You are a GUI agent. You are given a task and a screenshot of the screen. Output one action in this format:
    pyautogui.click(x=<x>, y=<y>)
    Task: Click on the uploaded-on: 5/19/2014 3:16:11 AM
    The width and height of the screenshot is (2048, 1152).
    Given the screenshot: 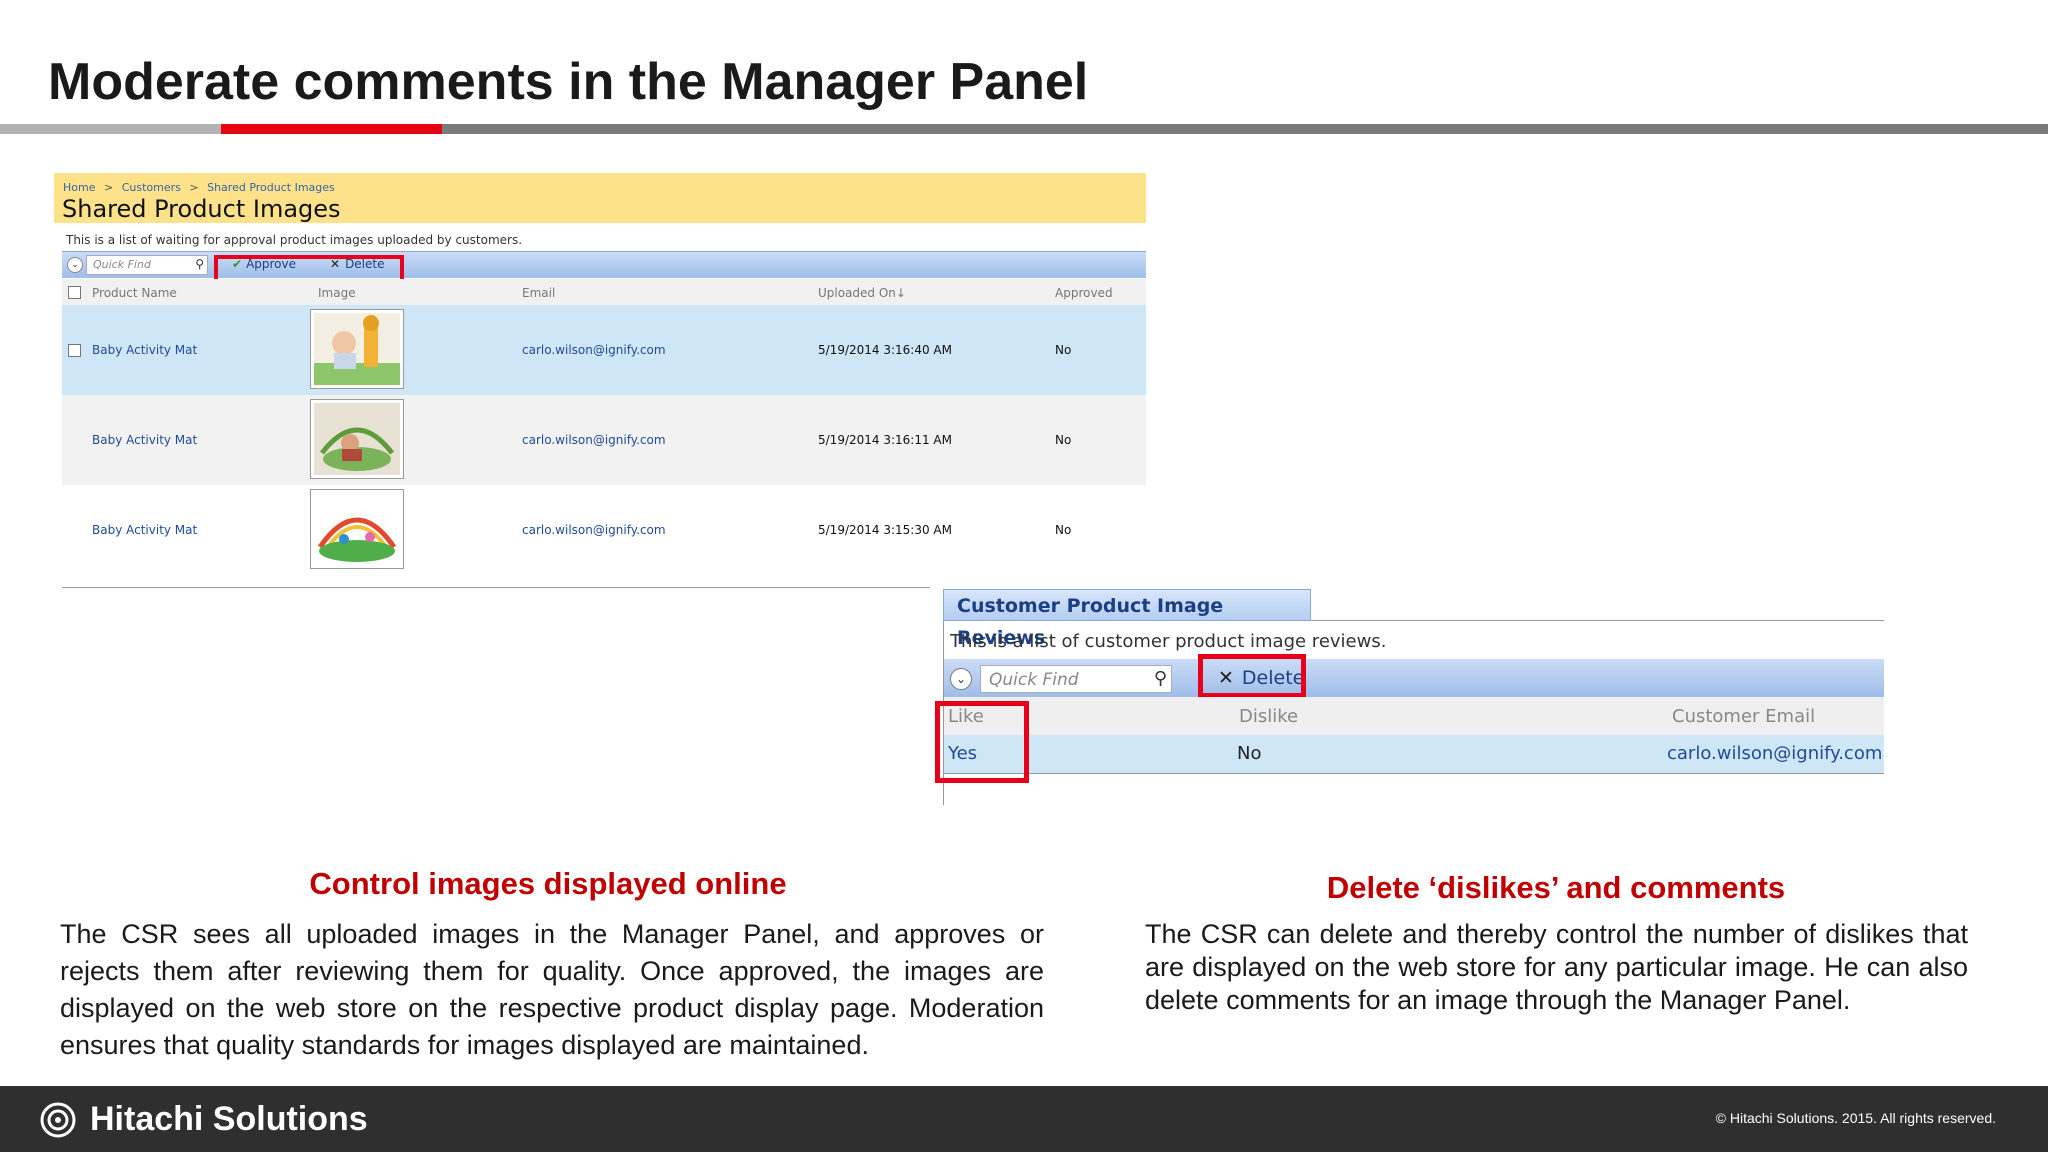 What is the action you would take?
    pyautogui.click(x=885, y=440)
    